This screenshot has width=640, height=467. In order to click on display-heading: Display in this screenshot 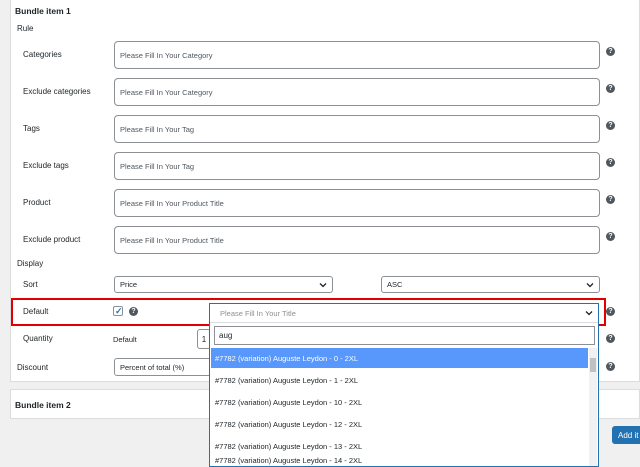, I will do `click(30, 263)`.